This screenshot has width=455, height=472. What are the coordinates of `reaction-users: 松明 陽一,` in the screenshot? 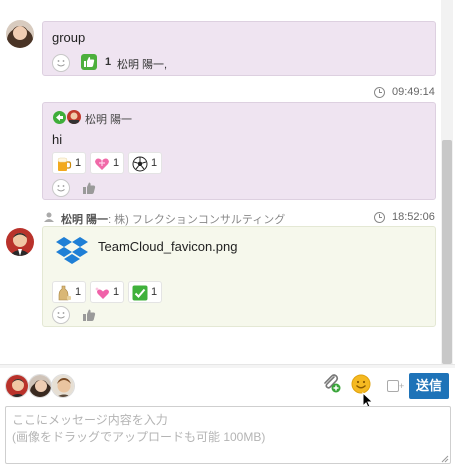 It's located at (142, 64).